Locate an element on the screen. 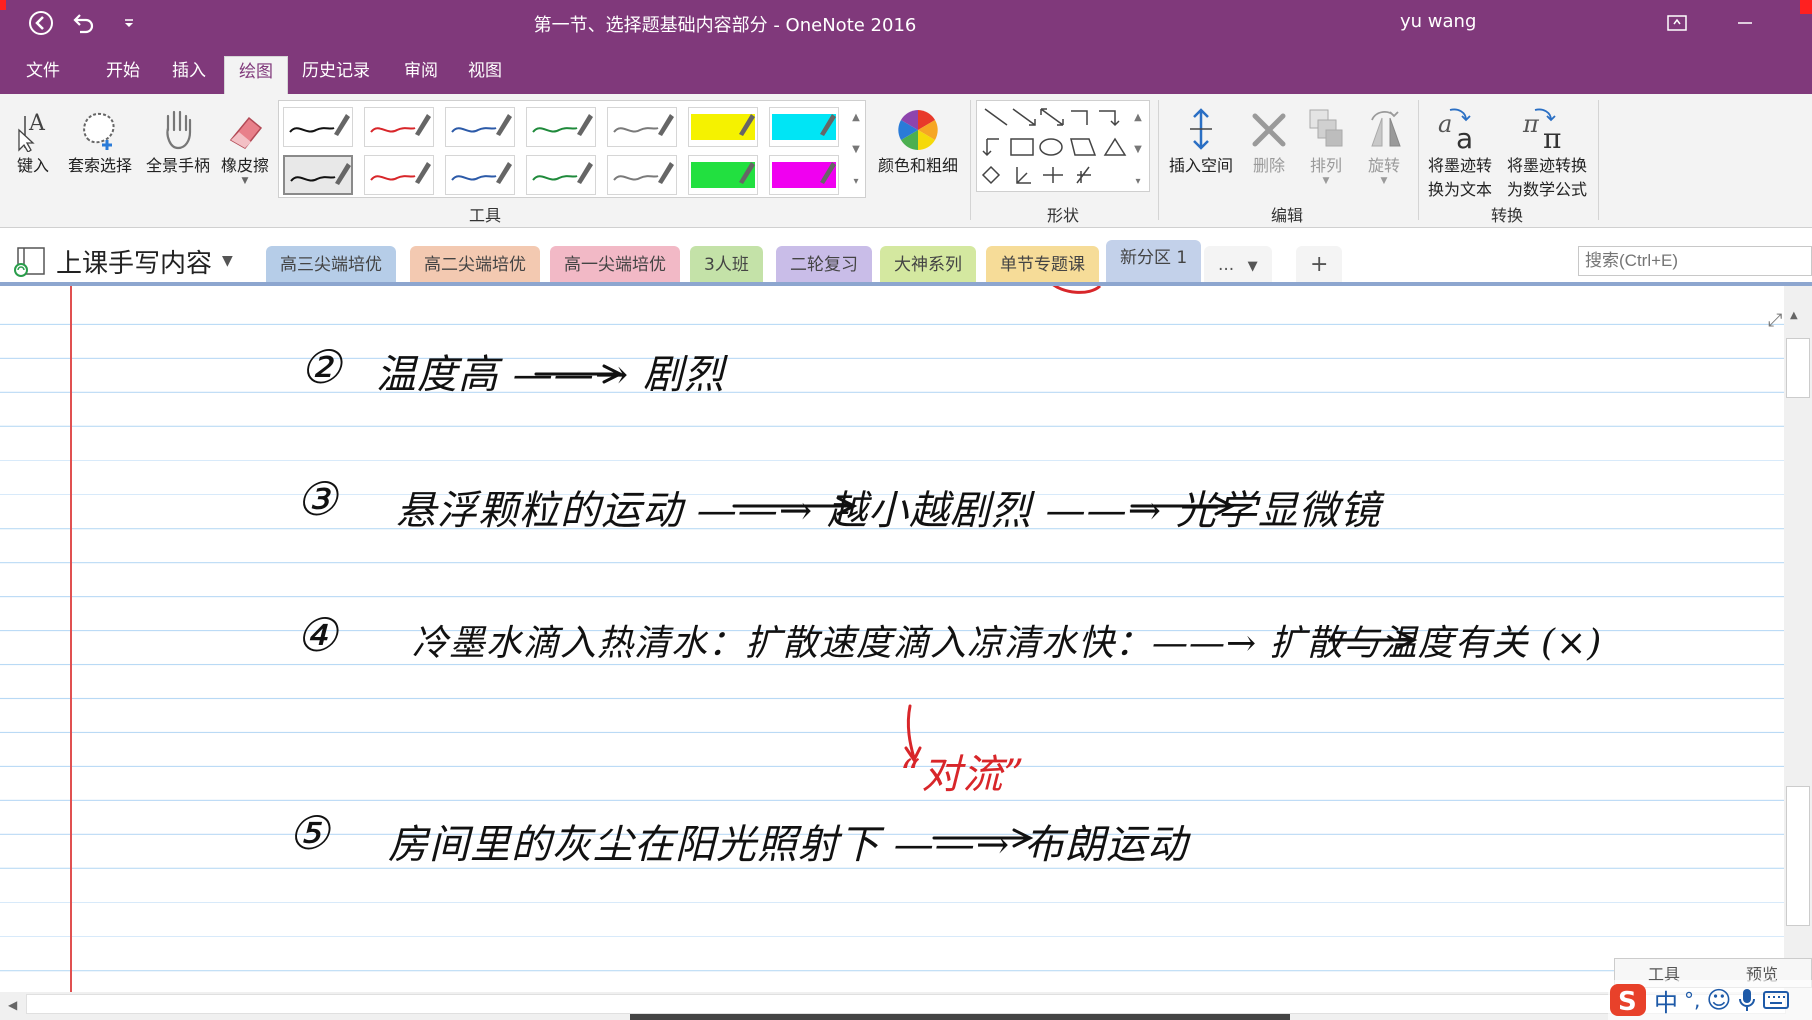 The image size is (1812, 1020). section-tab: 高二尖端培优 is located at coordinates (475, 265).